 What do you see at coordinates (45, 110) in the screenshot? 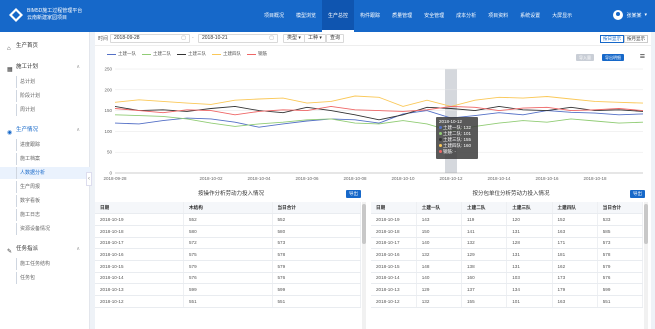
I see `sidebar-item: 周计划` at bounding box center [45, 110].